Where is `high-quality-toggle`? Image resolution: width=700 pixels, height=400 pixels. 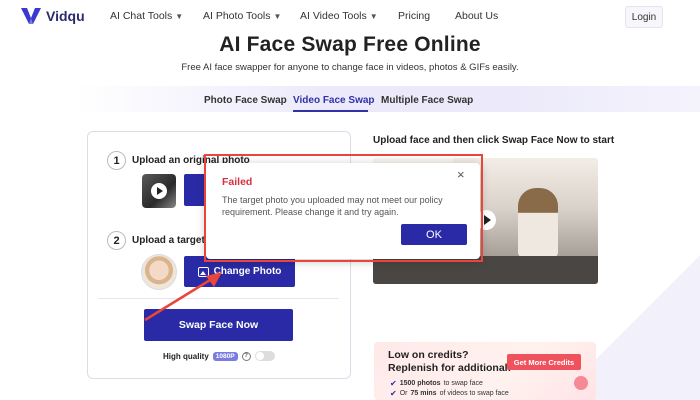 high-quality-toggle is located at coordinates (264, 356).